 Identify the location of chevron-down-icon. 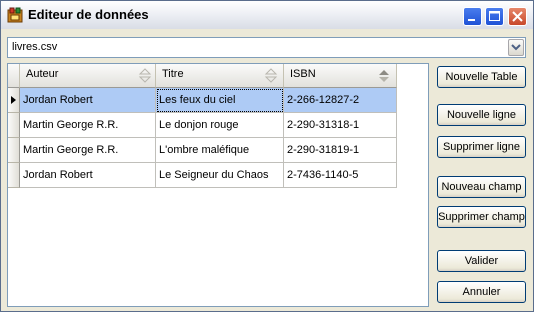
(516, 47).